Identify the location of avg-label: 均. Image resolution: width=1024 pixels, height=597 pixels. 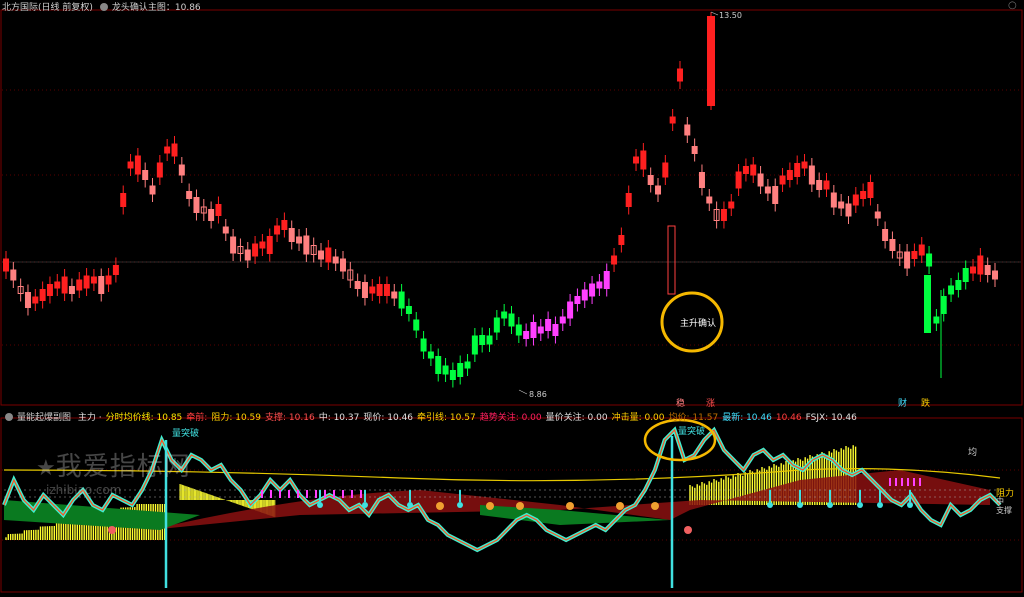
(972, 452).